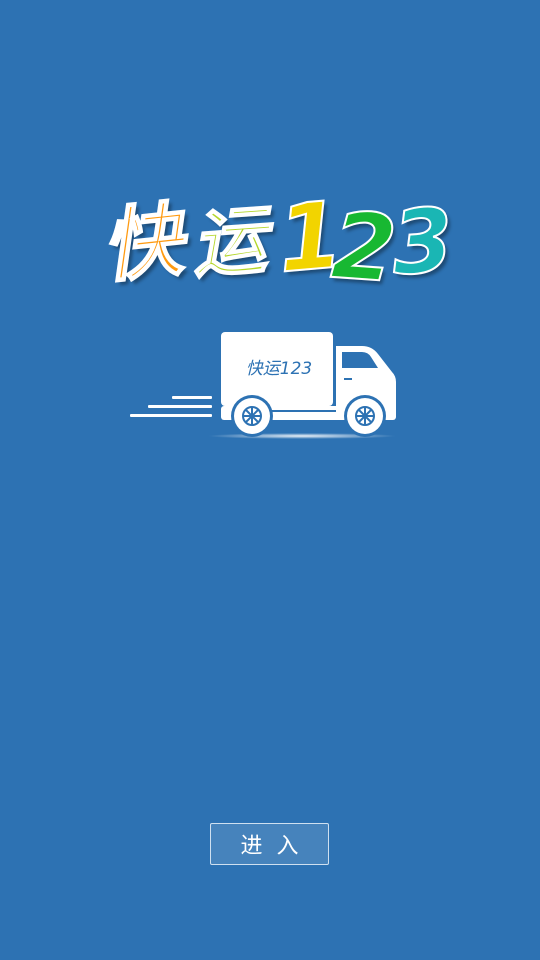  Describe the element at coordinates (263, 385) in the screenshot. I see `truck-icon` at that location.